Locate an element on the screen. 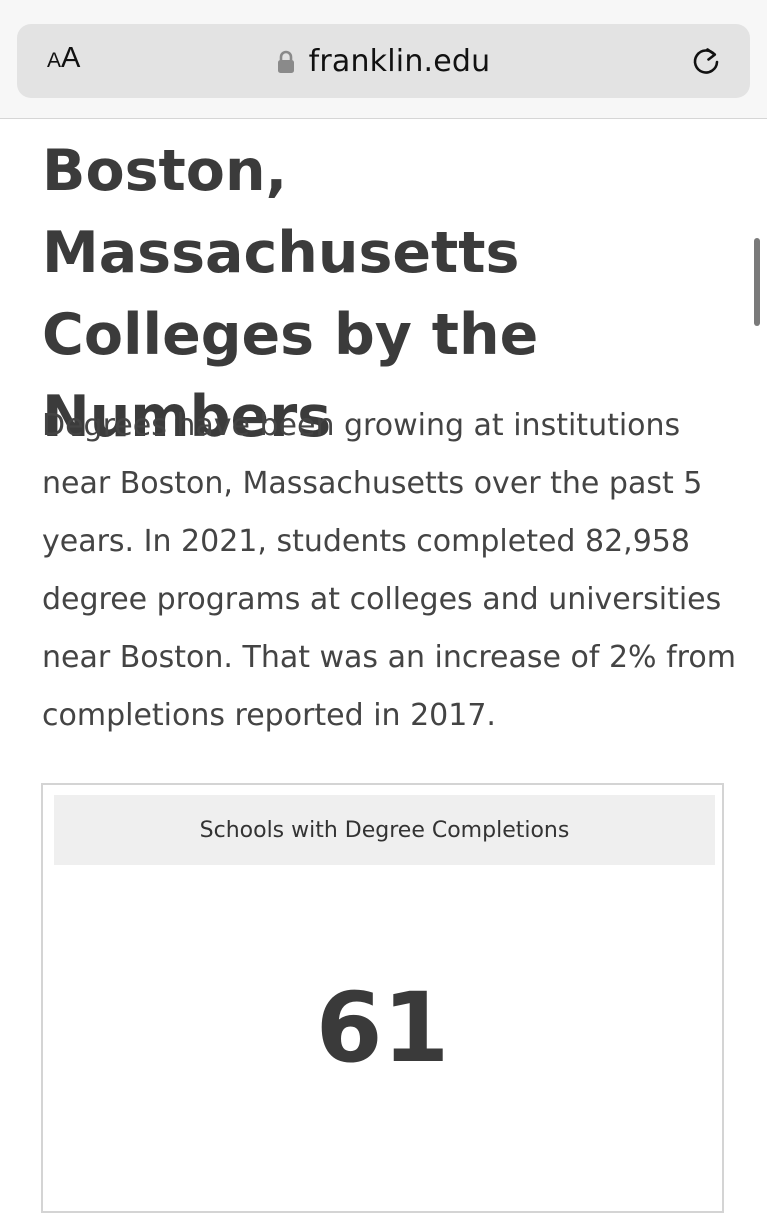 The image size is (767, 1213). address-bar: AA franklin.edu is located at coordinates (383, 61).